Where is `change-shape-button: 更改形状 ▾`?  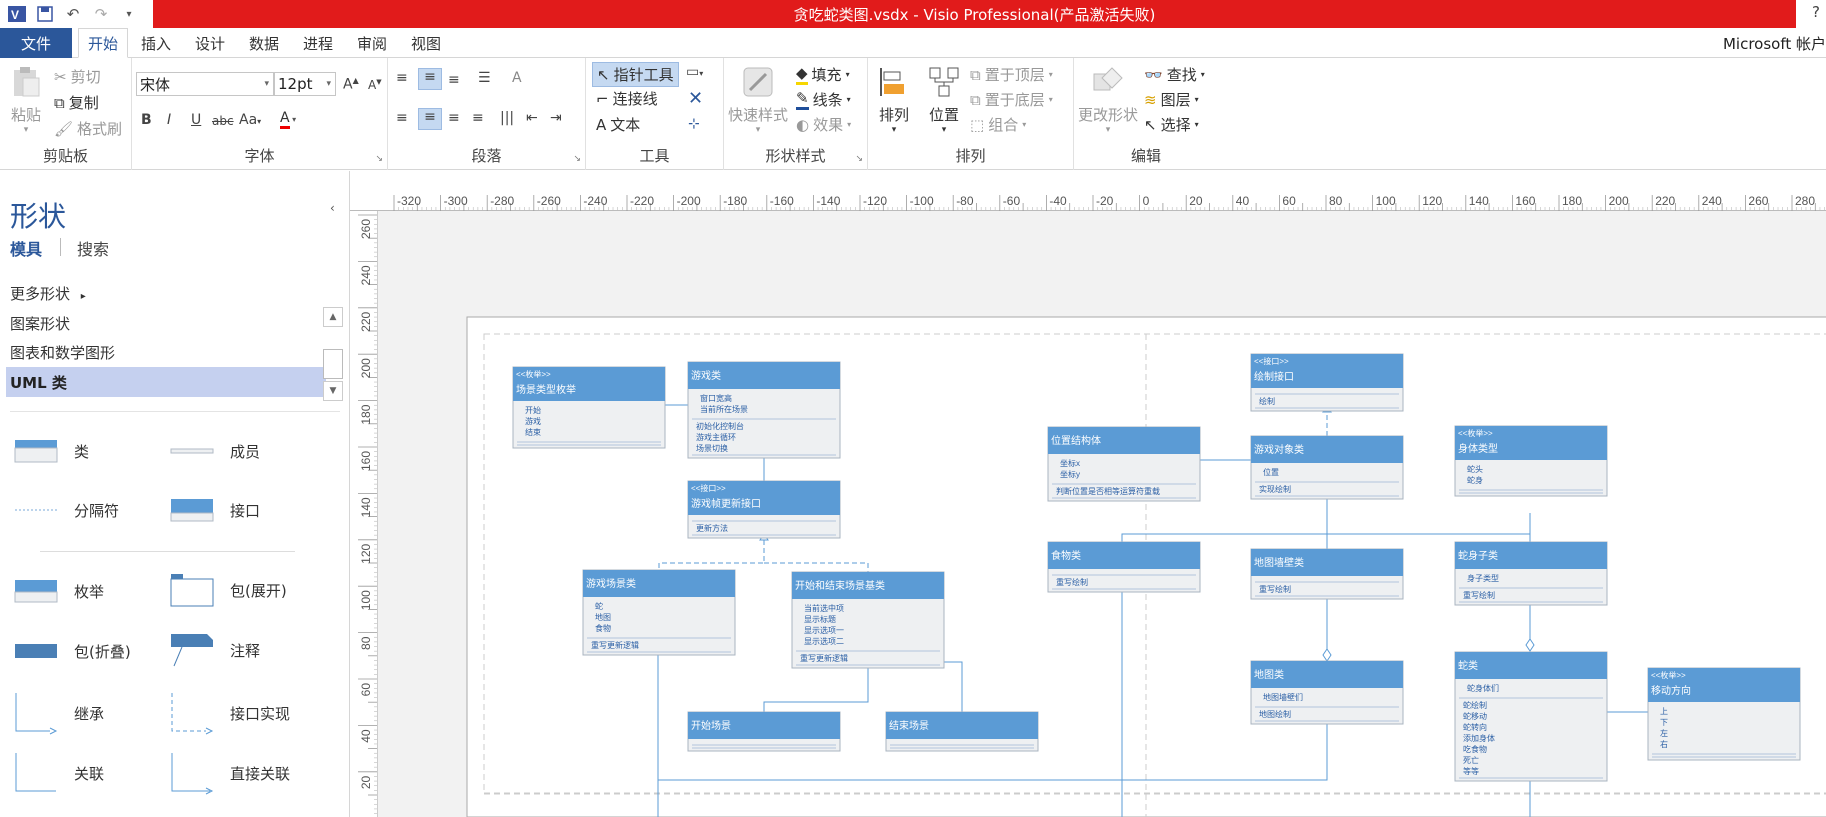
change-shape-button: 更改形状 ▾ is located at coordinates (1108, 99).